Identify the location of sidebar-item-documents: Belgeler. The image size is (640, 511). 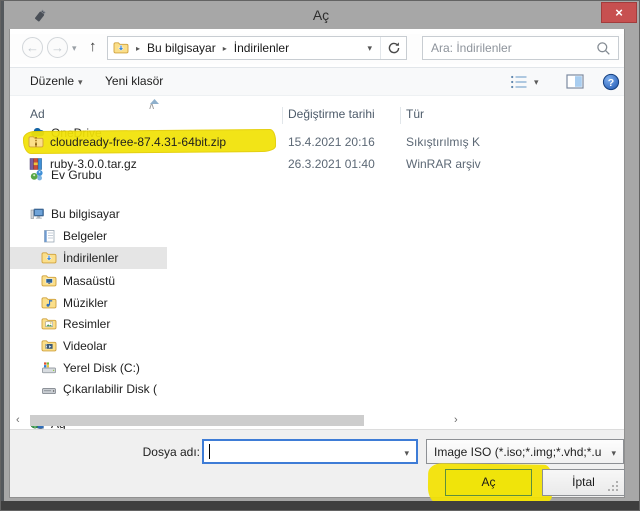
(88, 236).